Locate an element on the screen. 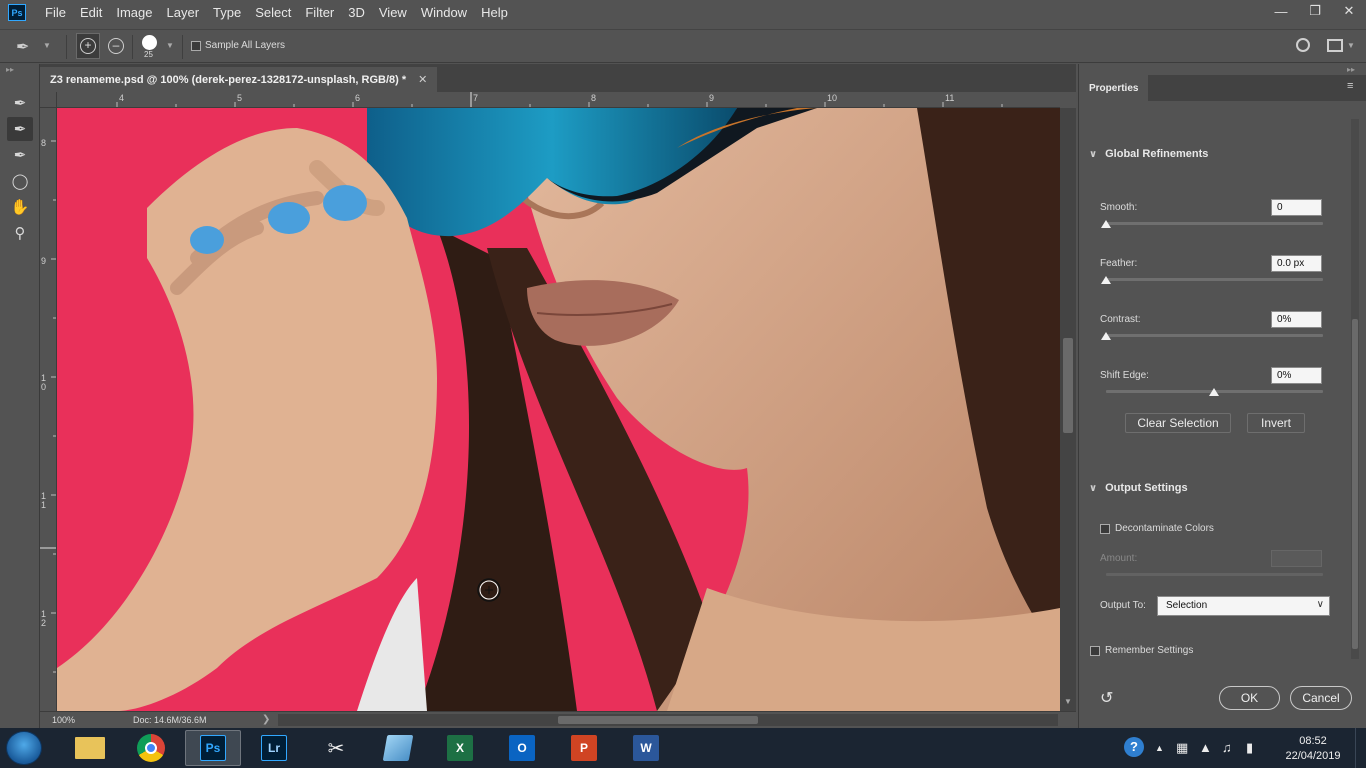  contrast-slider-thumb is located at coordinates (1106, 336).